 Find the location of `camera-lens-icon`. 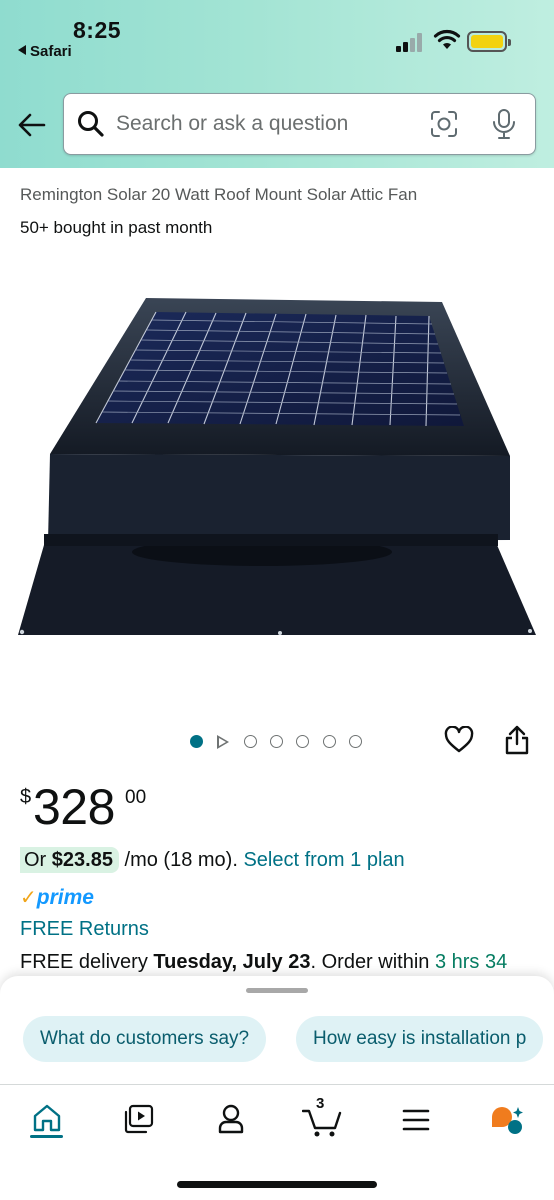

camera-lens-icon is located at coordinates (444, 124).